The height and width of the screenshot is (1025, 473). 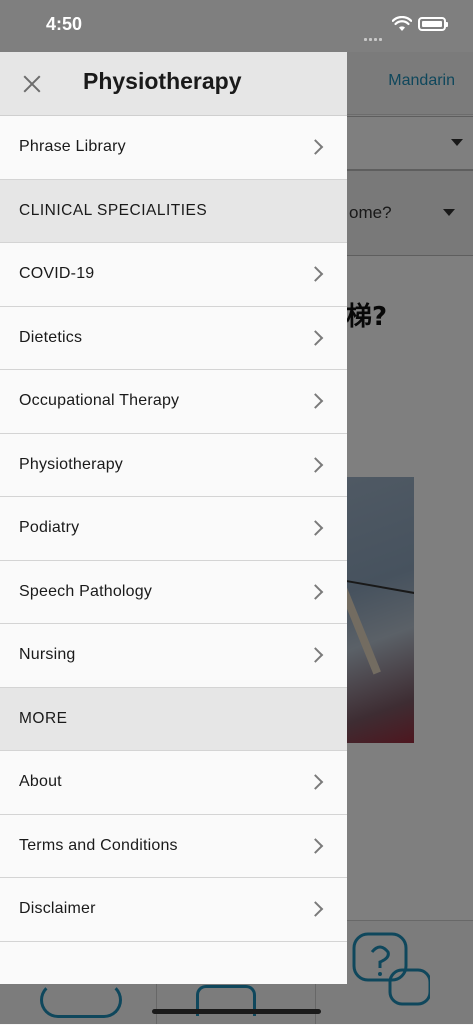 I want to click on menu-item-about: About, so click(x=173, y=783).